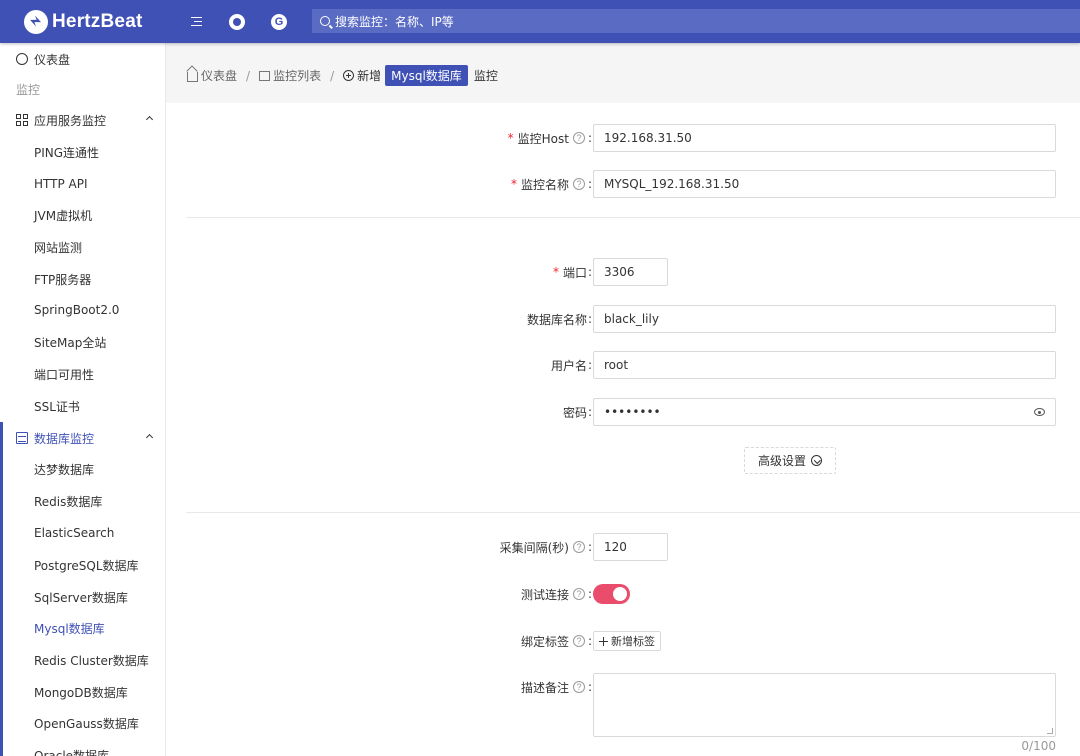 The width and height of the screenshot is (1080, 756). What do you see at coordinates (824, 184) in the screenshot?
I see `monitor-name-input: MYSQL_192.168.31.50` at bounding box center [824, 184].